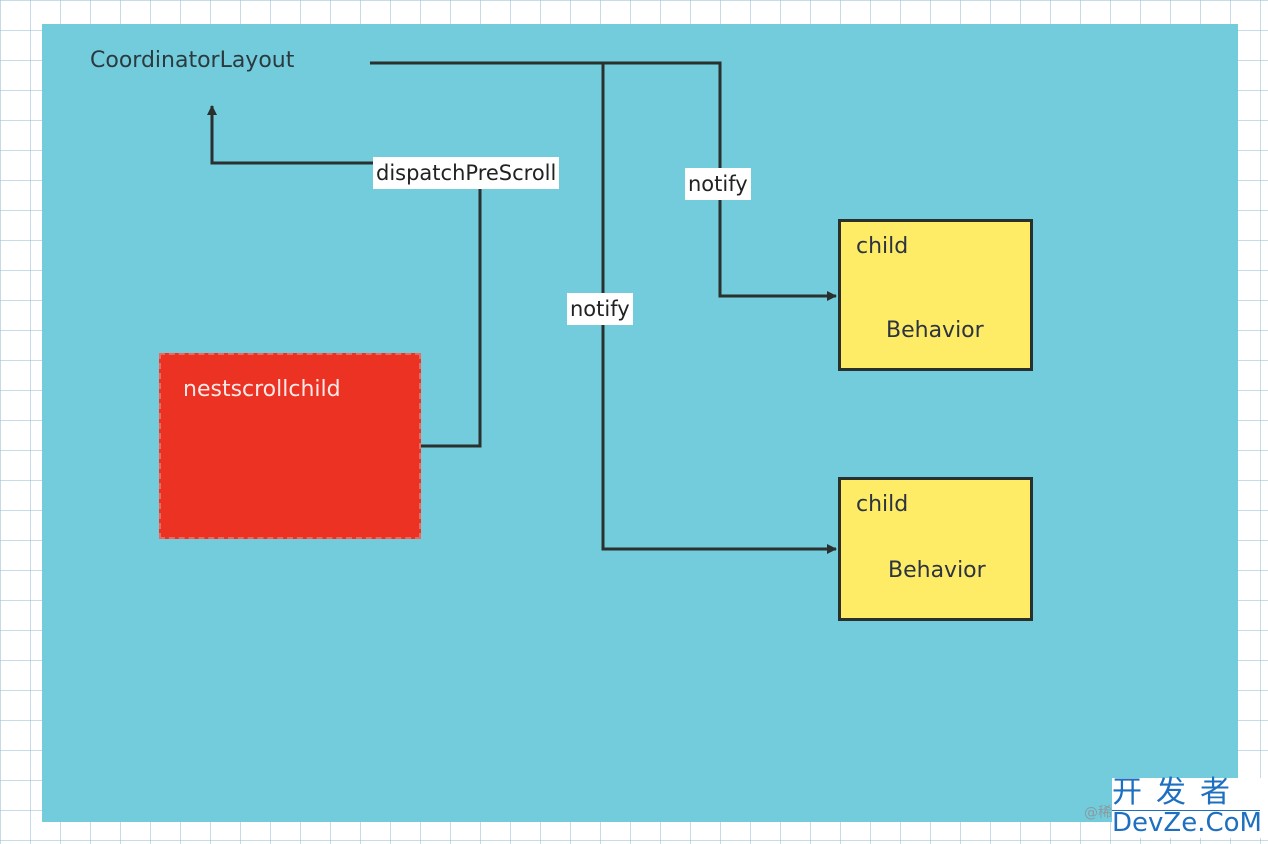 This screenshot has width=1268, height=844. Describe the element at coordinates (1187, 823) in the screenshot. I see `watermark-en-text: DevZe.CoM` at that location.